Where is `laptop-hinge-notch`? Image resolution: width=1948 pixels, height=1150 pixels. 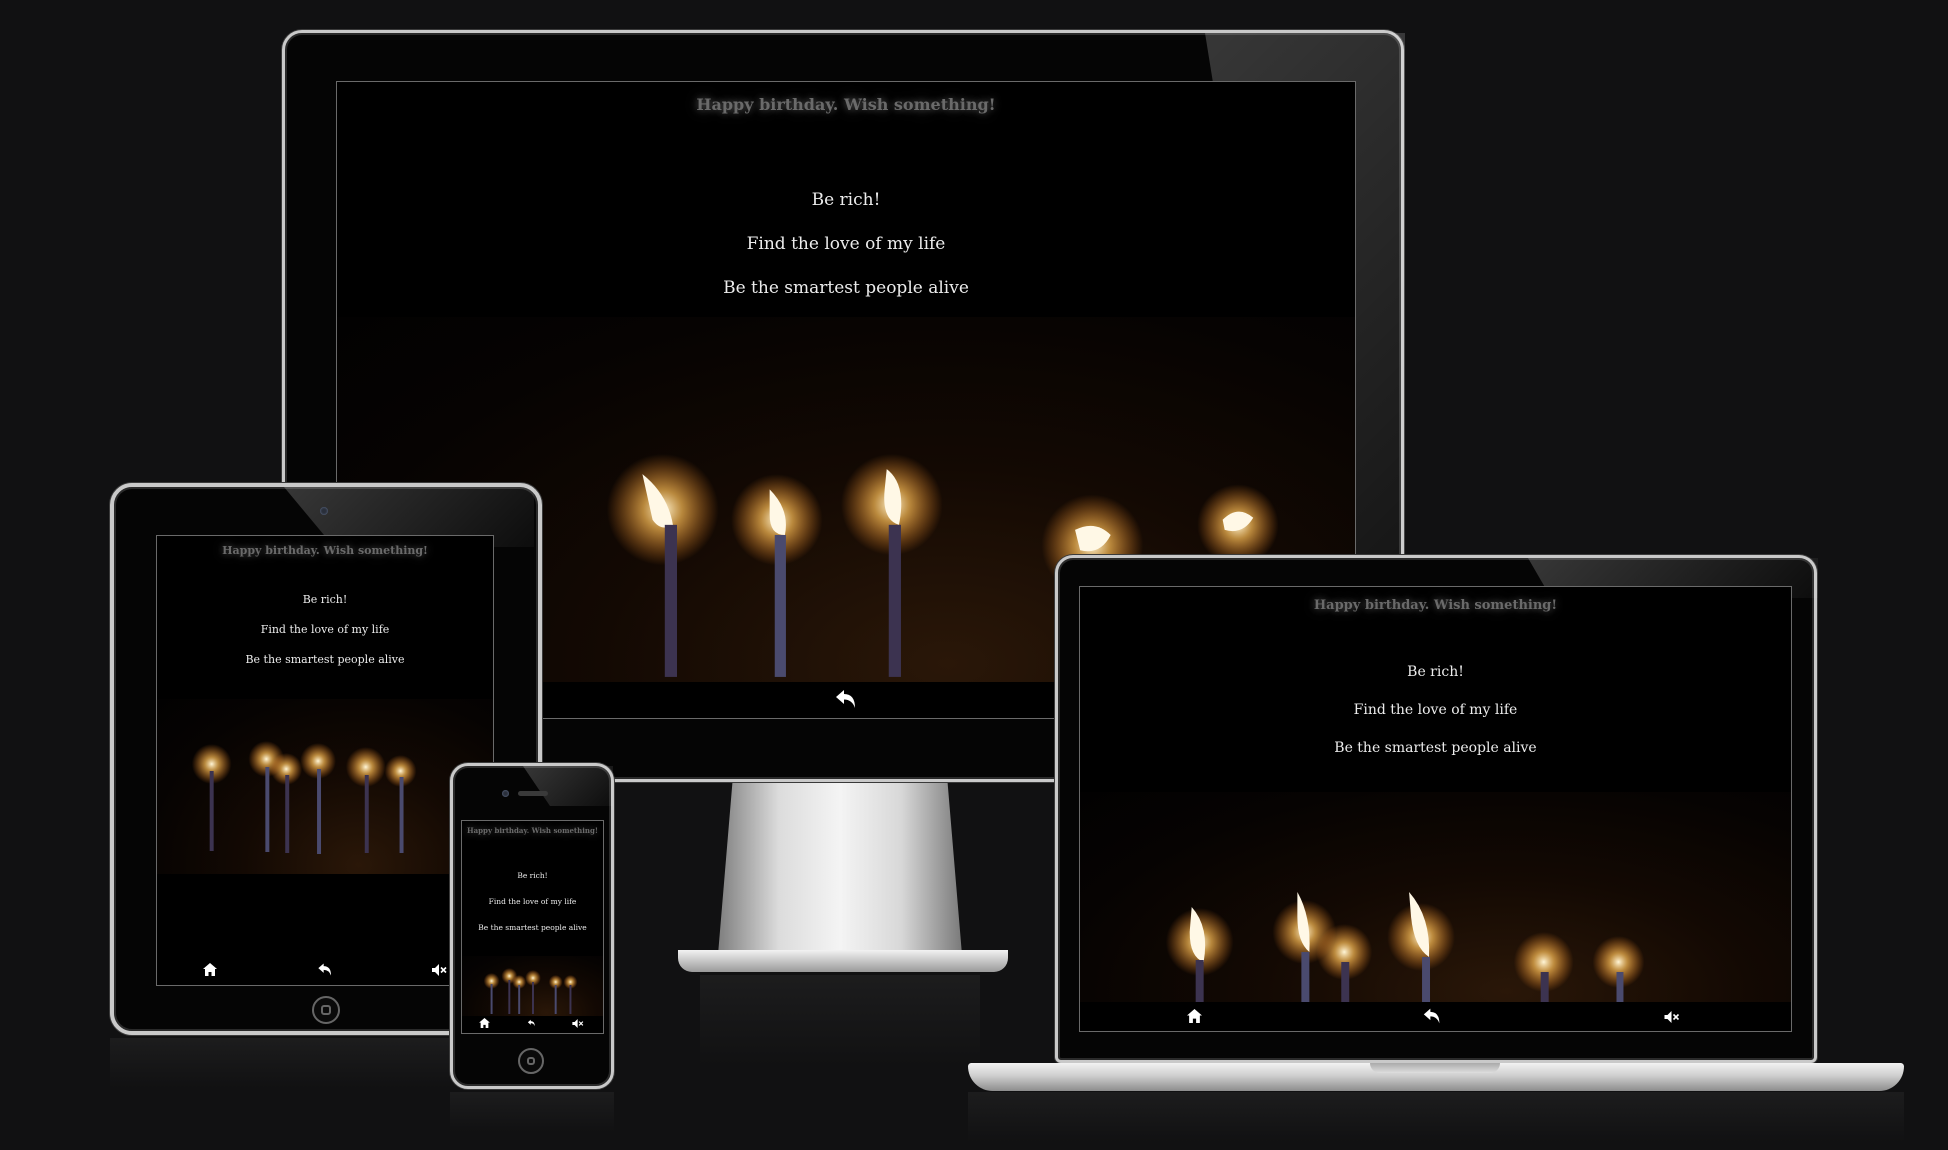
laptop-hinge-notch is located at coordinates (1435, 1068).